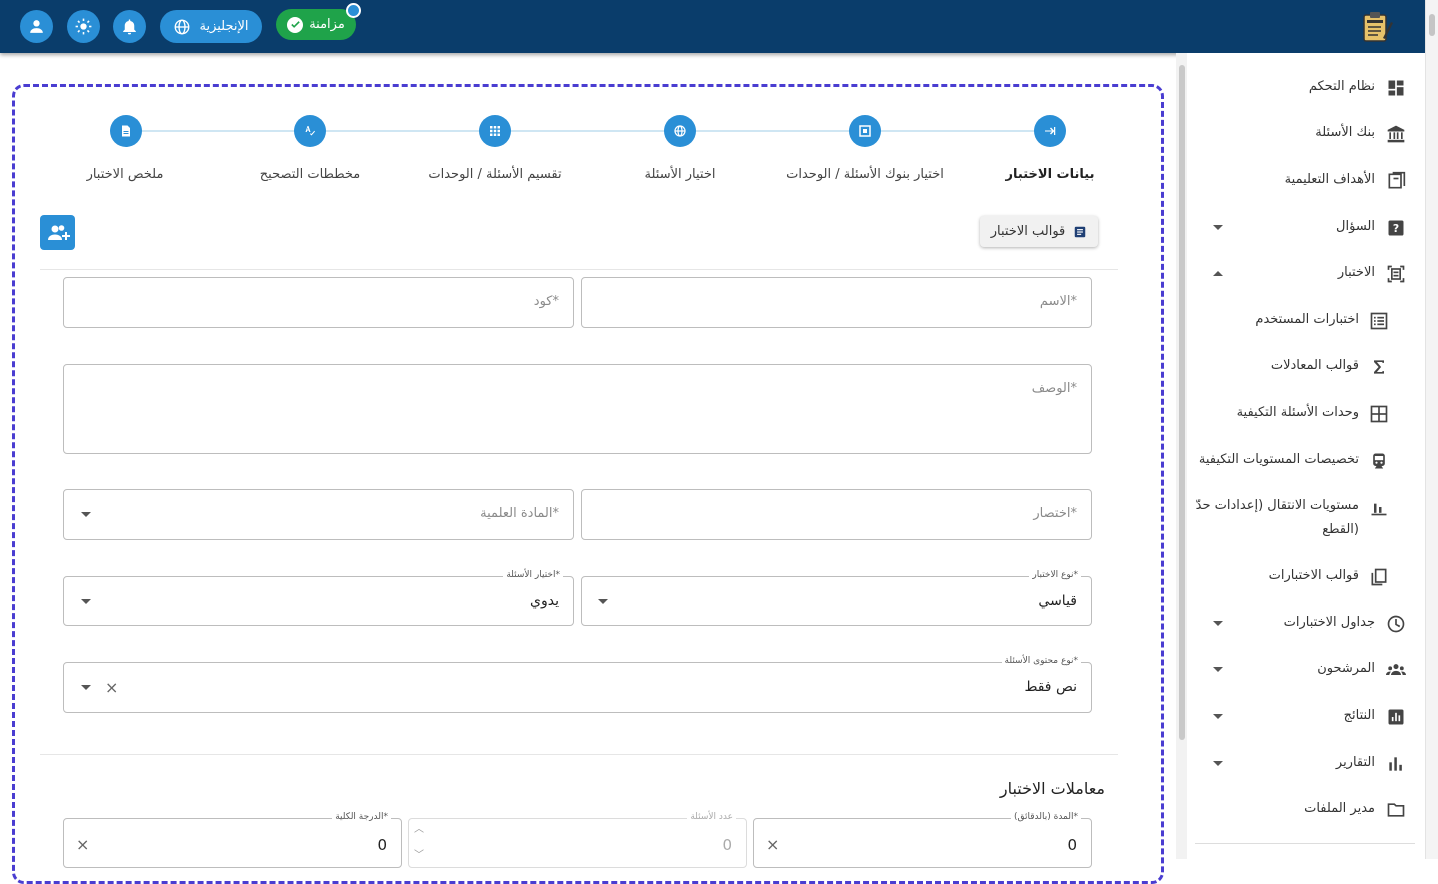 This screenshot has width=1438, height=884. I want to click on exam-type-value: قياسي, so click(1057, 601).